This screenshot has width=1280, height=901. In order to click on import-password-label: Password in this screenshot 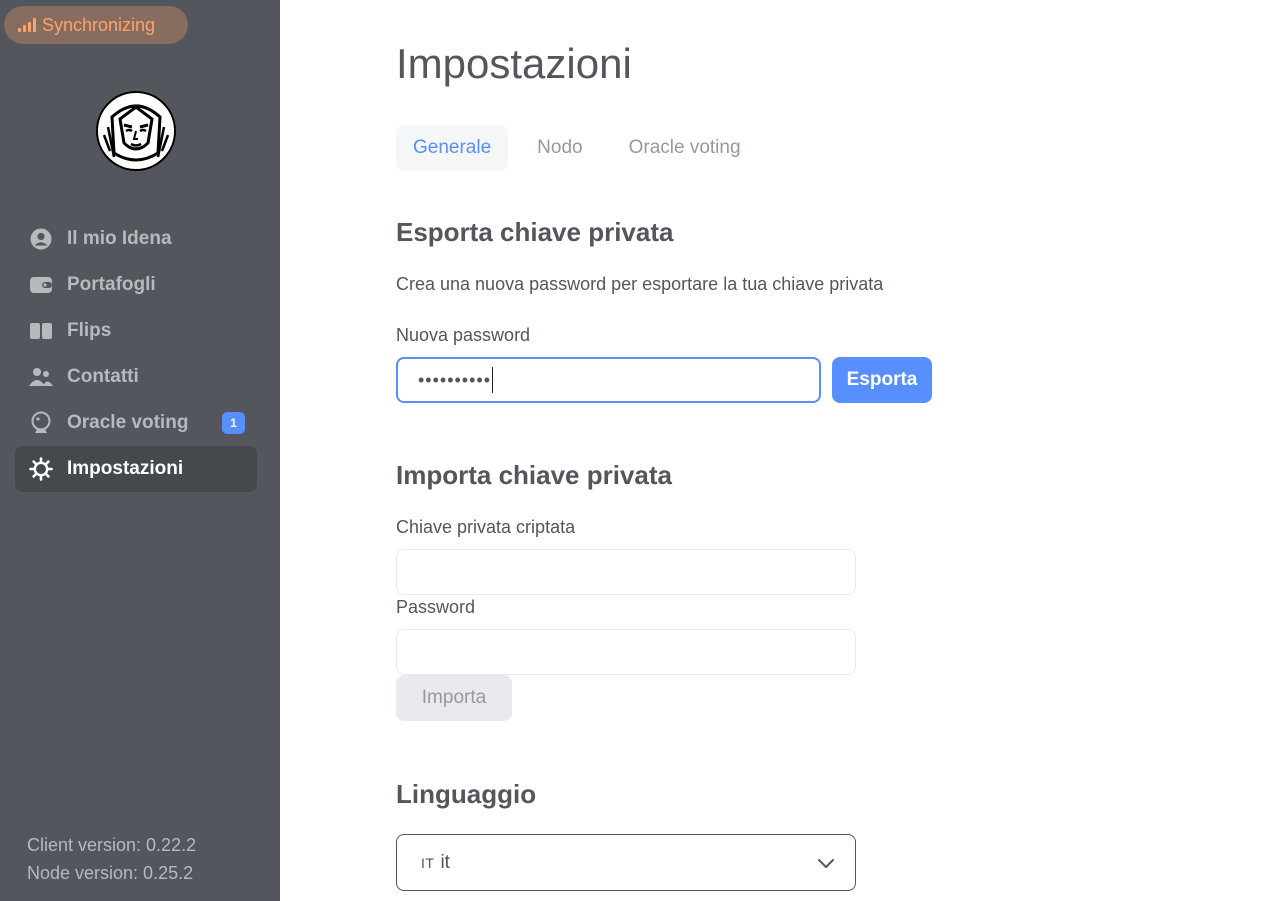, I will do `click(436, 607)`.